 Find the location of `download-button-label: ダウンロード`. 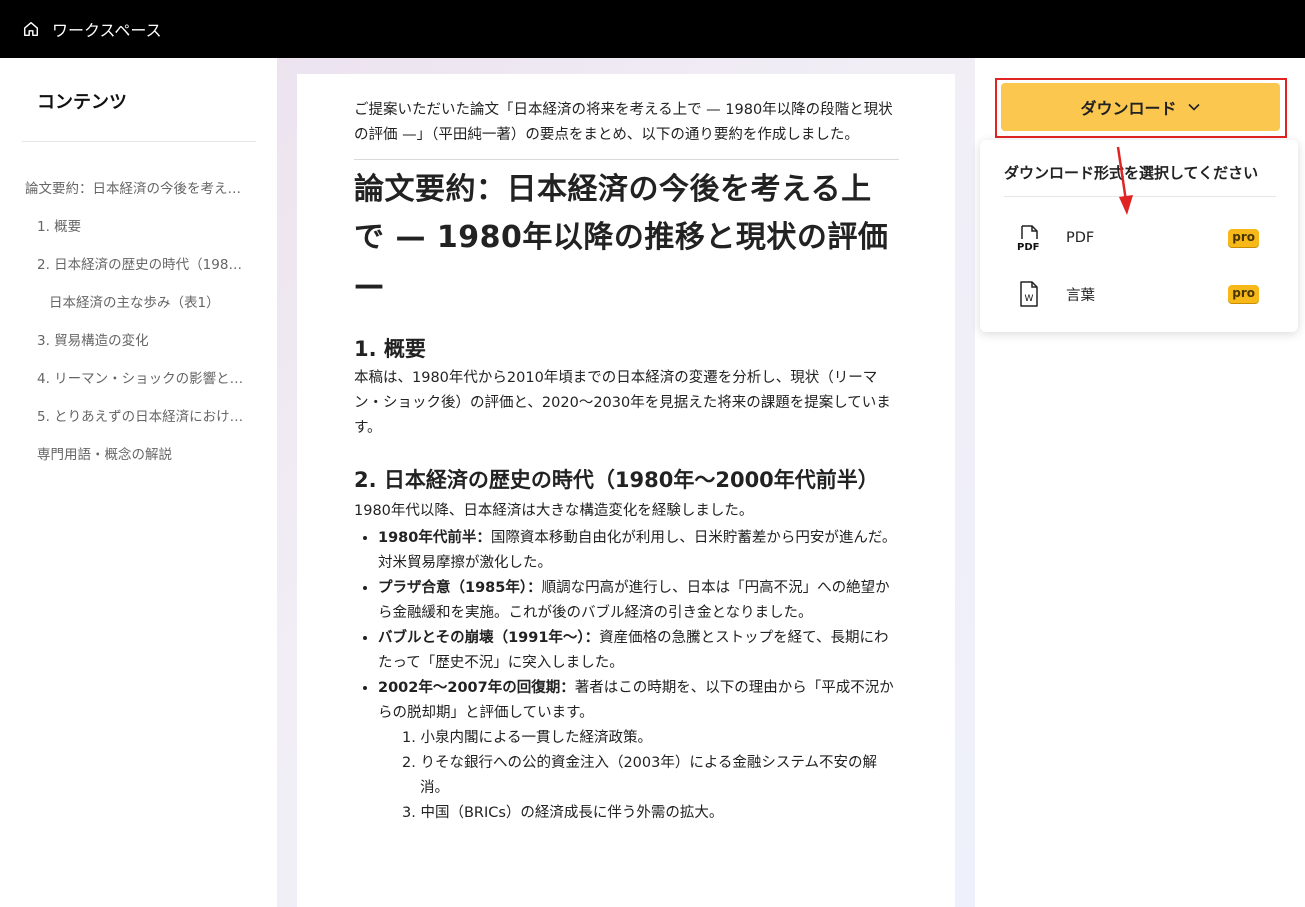

download-button-label: ダウンロード is located at coordinates (1128, 108).